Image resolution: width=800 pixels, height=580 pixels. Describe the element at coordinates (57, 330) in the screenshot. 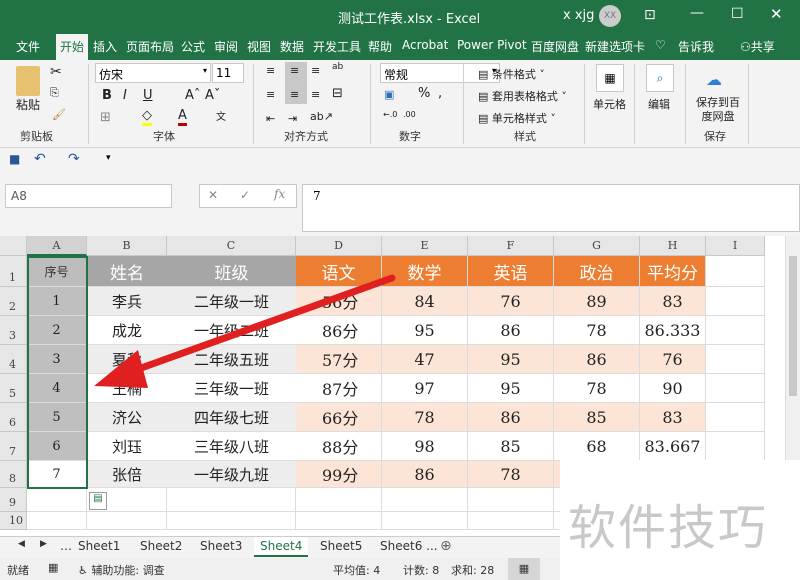

I see `table-cell: 2` at that location.